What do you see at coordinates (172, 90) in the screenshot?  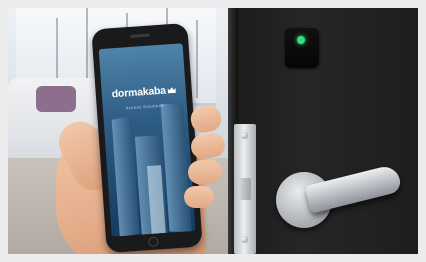 I see `crown-icon` at bounding box center [172, 90].